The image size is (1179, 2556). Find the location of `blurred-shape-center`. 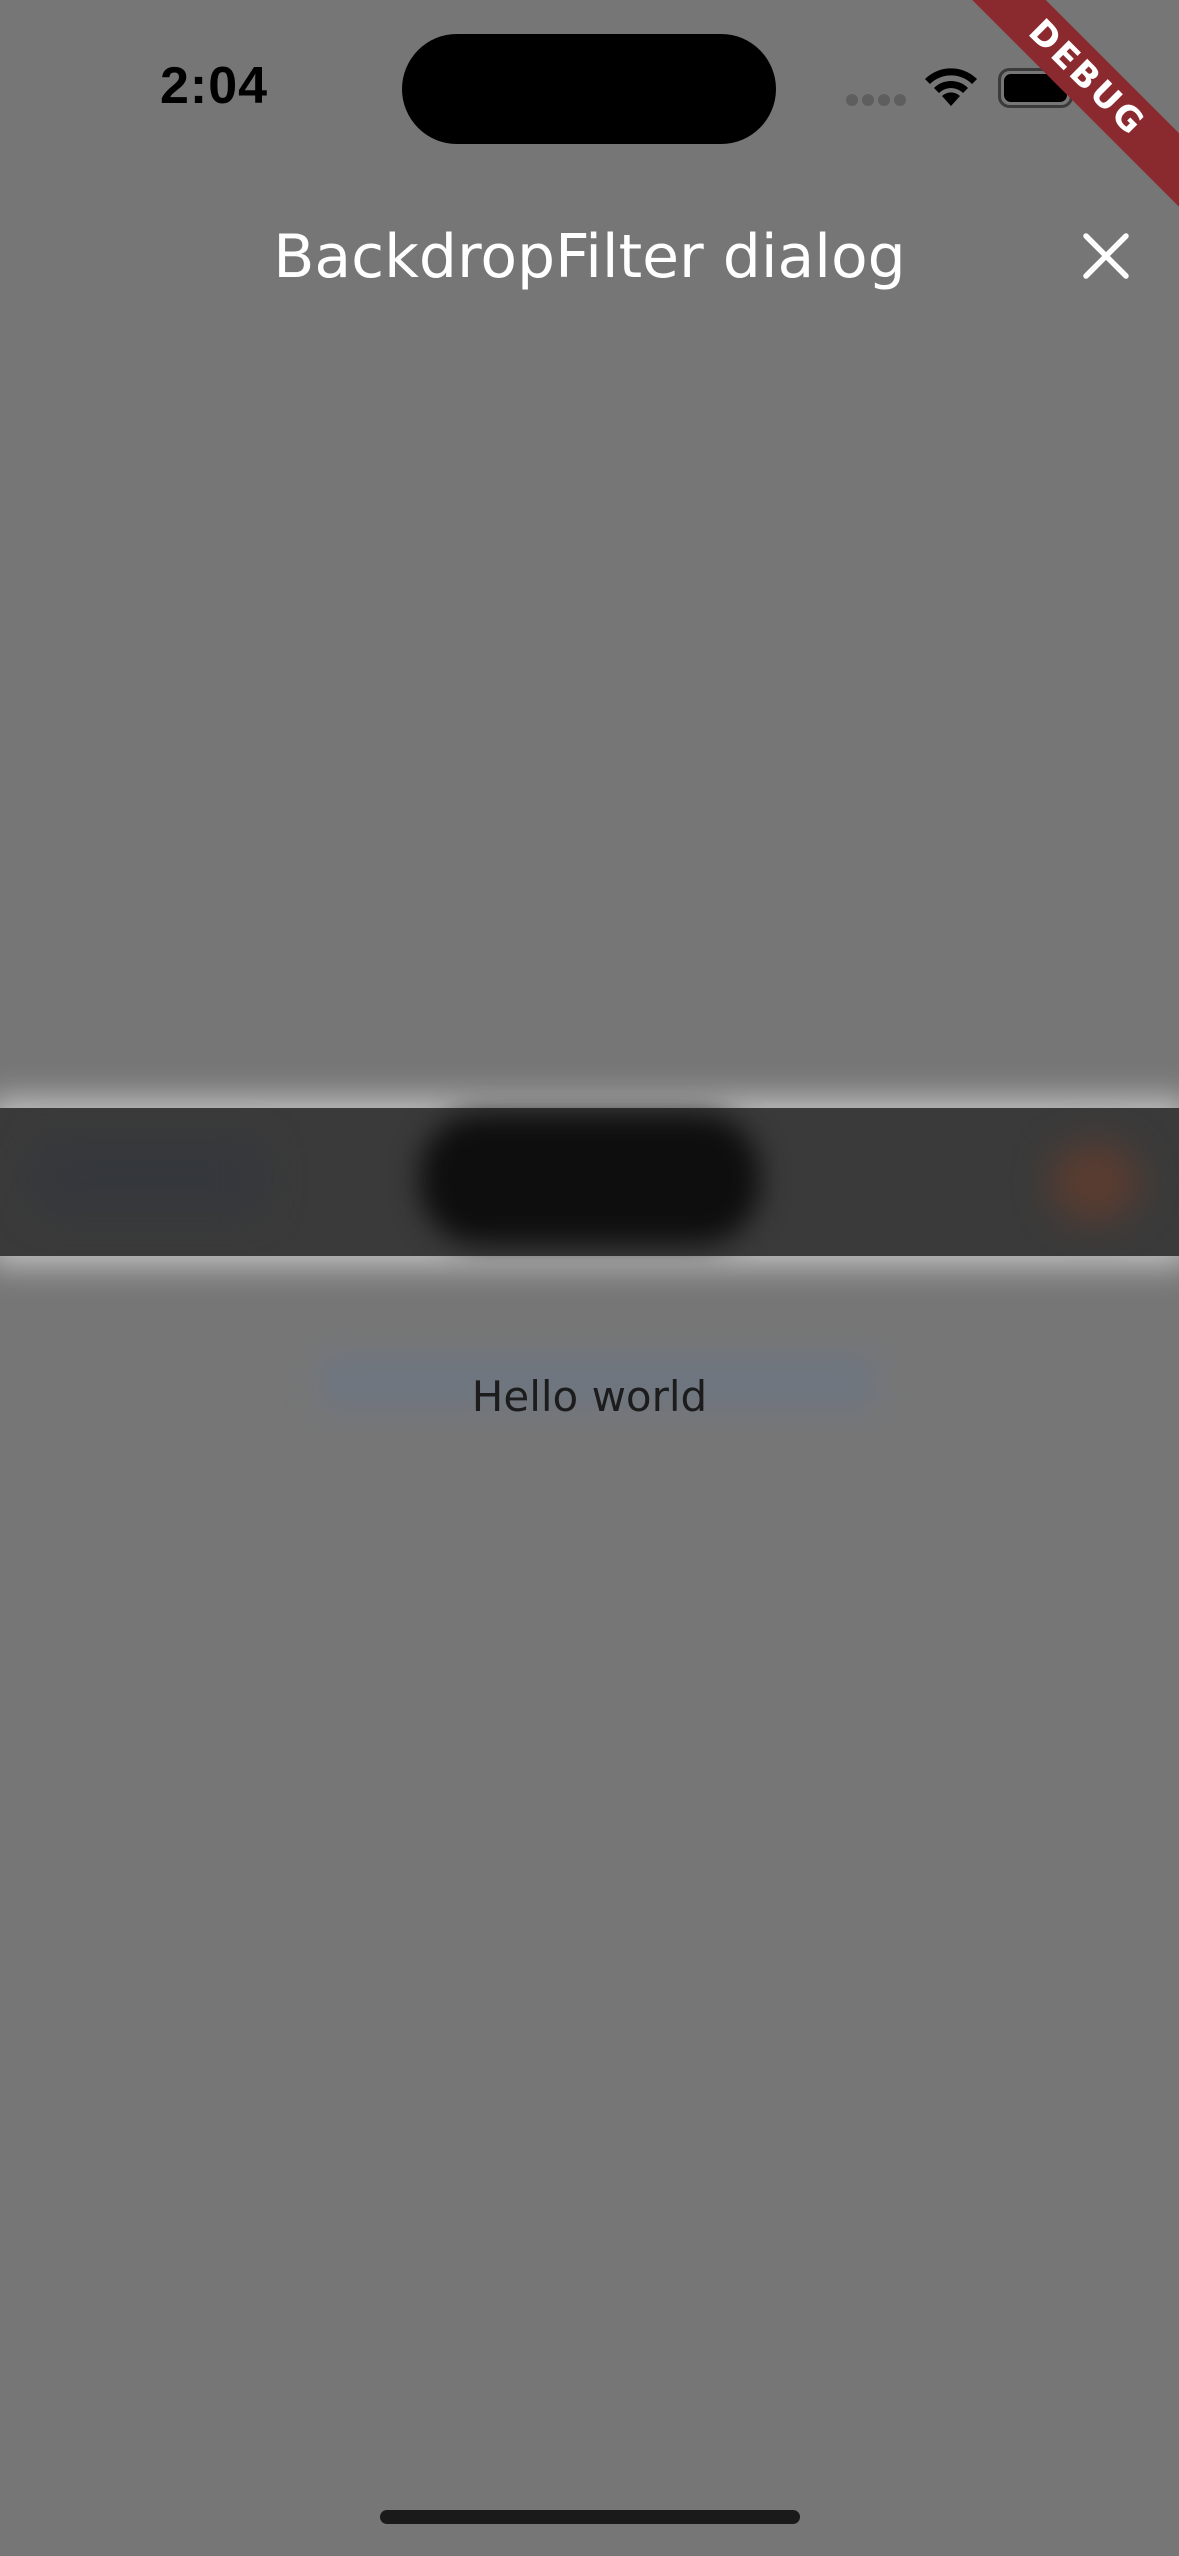

blurred-shape-center is located at coordinates (590, 1179).